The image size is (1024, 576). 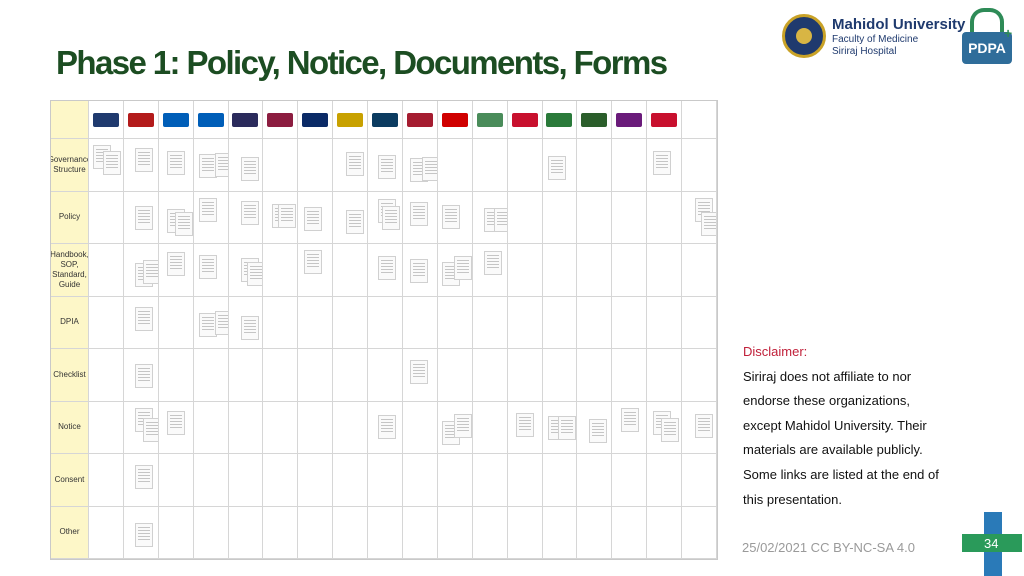 What do you see at coordinates (105, 119) in the screenshot?
I see `mahidol-logo-icon` at bounding box center [105, 119].